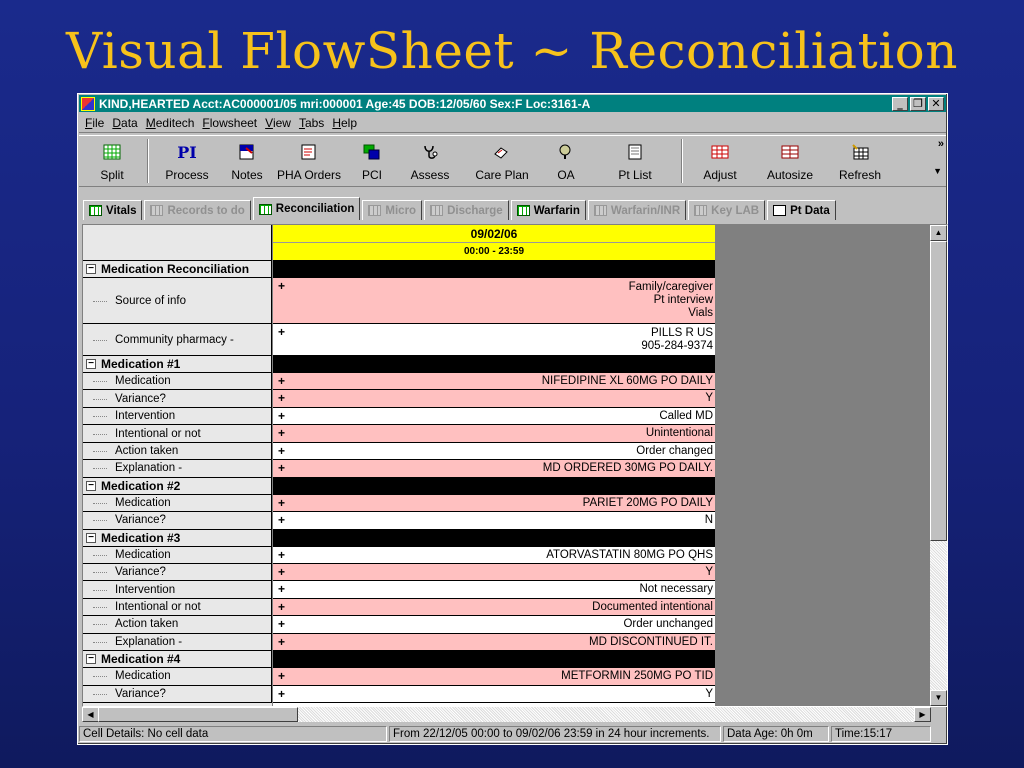  I want to click on menu-tabs: Tabs, so click(311, 123).